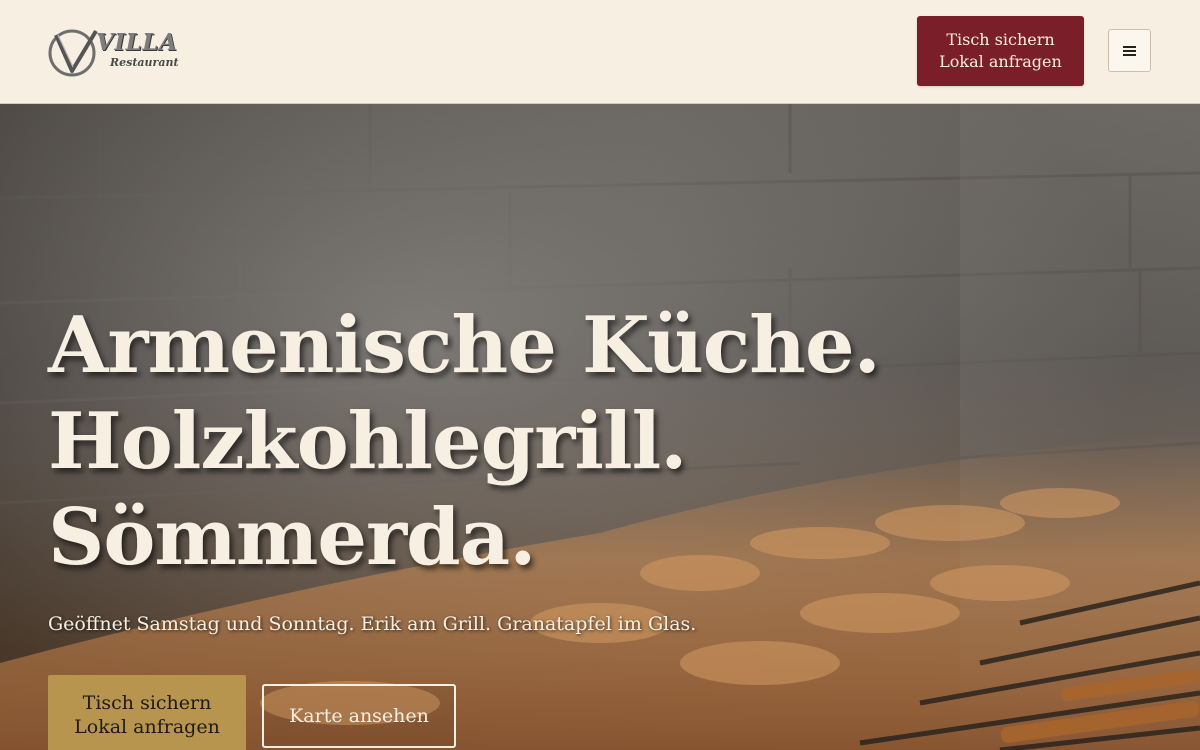 Image resolution: width=1200 pixels, height=750 pixels. Describe the element at coordinates (144, 62) in the screenshot. I see `brand-subtitle: Restaurant` at that location.